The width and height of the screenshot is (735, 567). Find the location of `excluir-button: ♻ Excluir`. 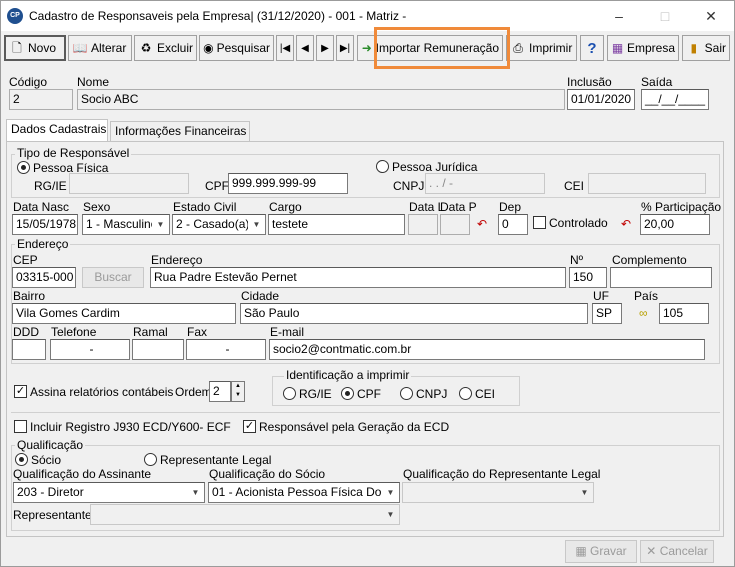

excluir-button: ♻ Excluir is located at coordinates (165, 48).